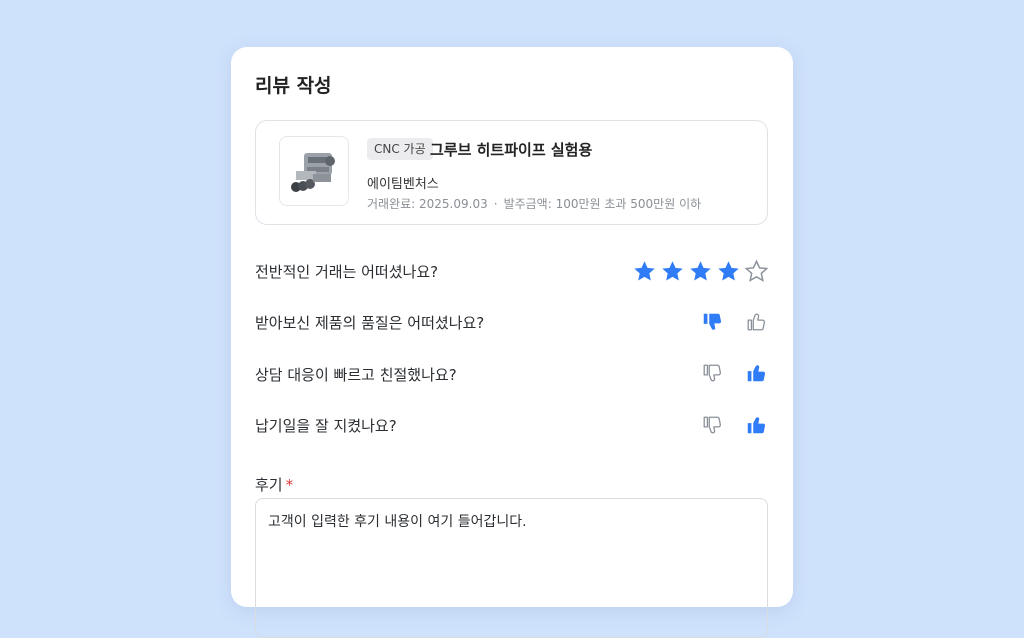 The width and height of the screenshot is (1024, 638). What do you see at coordinates (712, 322) in the screenshot?
I see `thumbs-down-filled-icon` at bounding box center [712, 322].